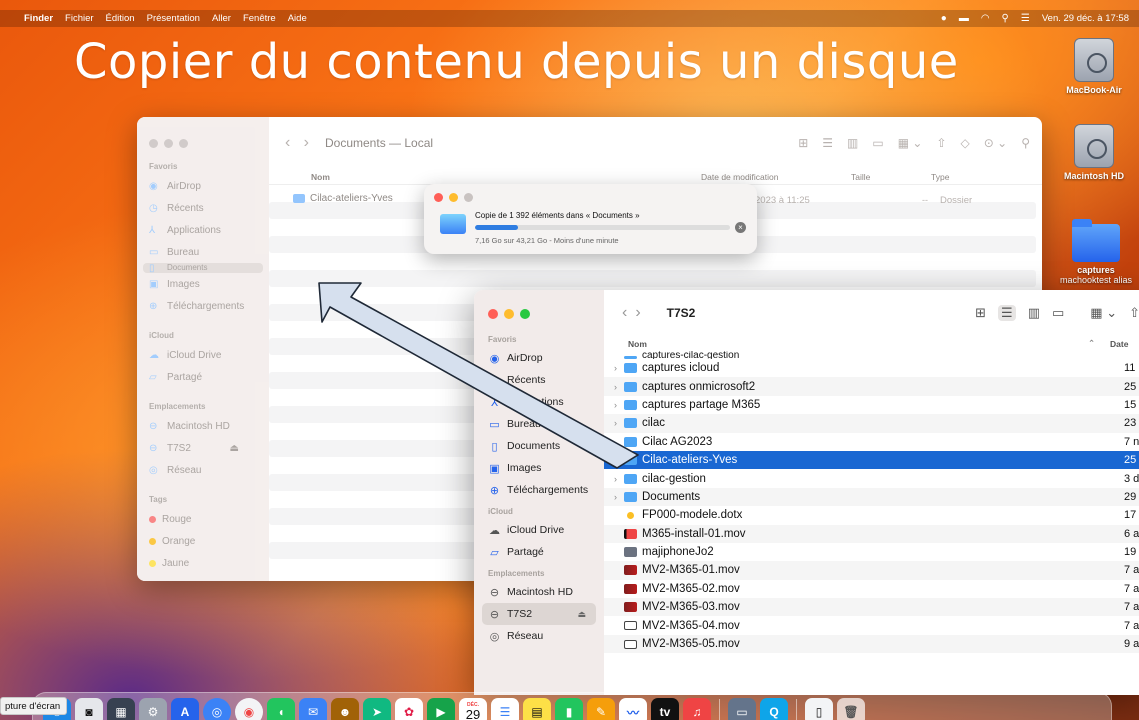 This screenshot has width=1139, height=720. What do you see at coordinates (505, 709) in the screenshot?
I see `dock-reminders-icon: ☰` at bounding box center [505, 709].